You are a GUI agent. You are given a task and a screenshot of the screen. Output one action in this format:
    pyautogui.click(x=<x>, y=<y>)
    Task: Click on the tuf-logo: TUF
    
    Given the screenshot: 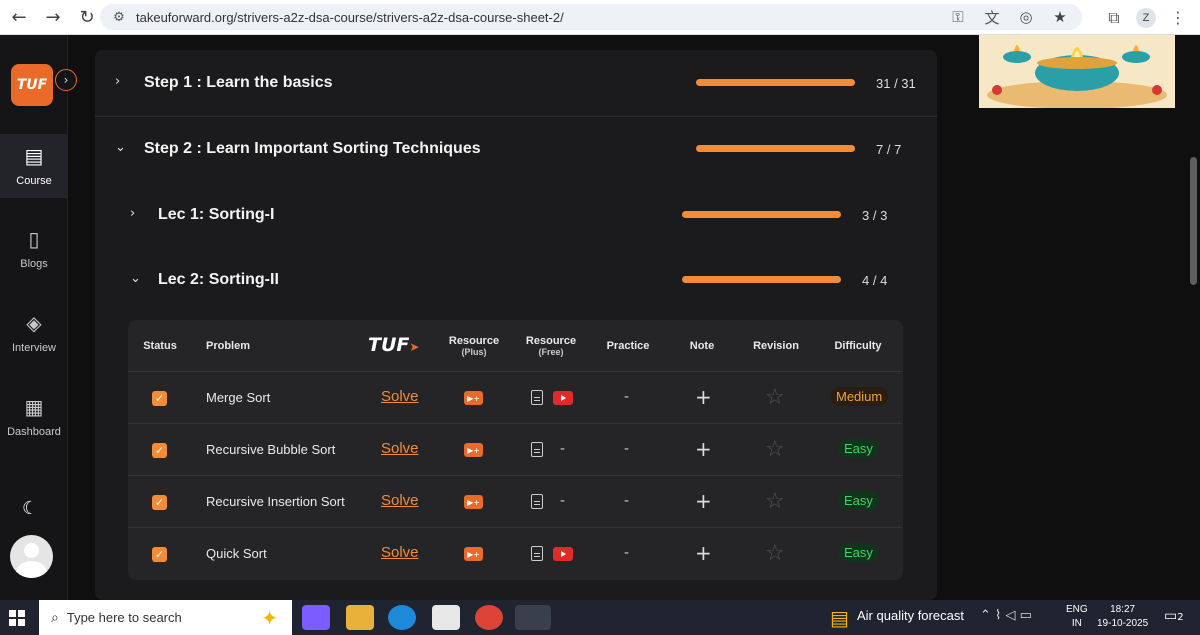 What is the action you would take?
    pyautogui.click(x=32, y=85)
    